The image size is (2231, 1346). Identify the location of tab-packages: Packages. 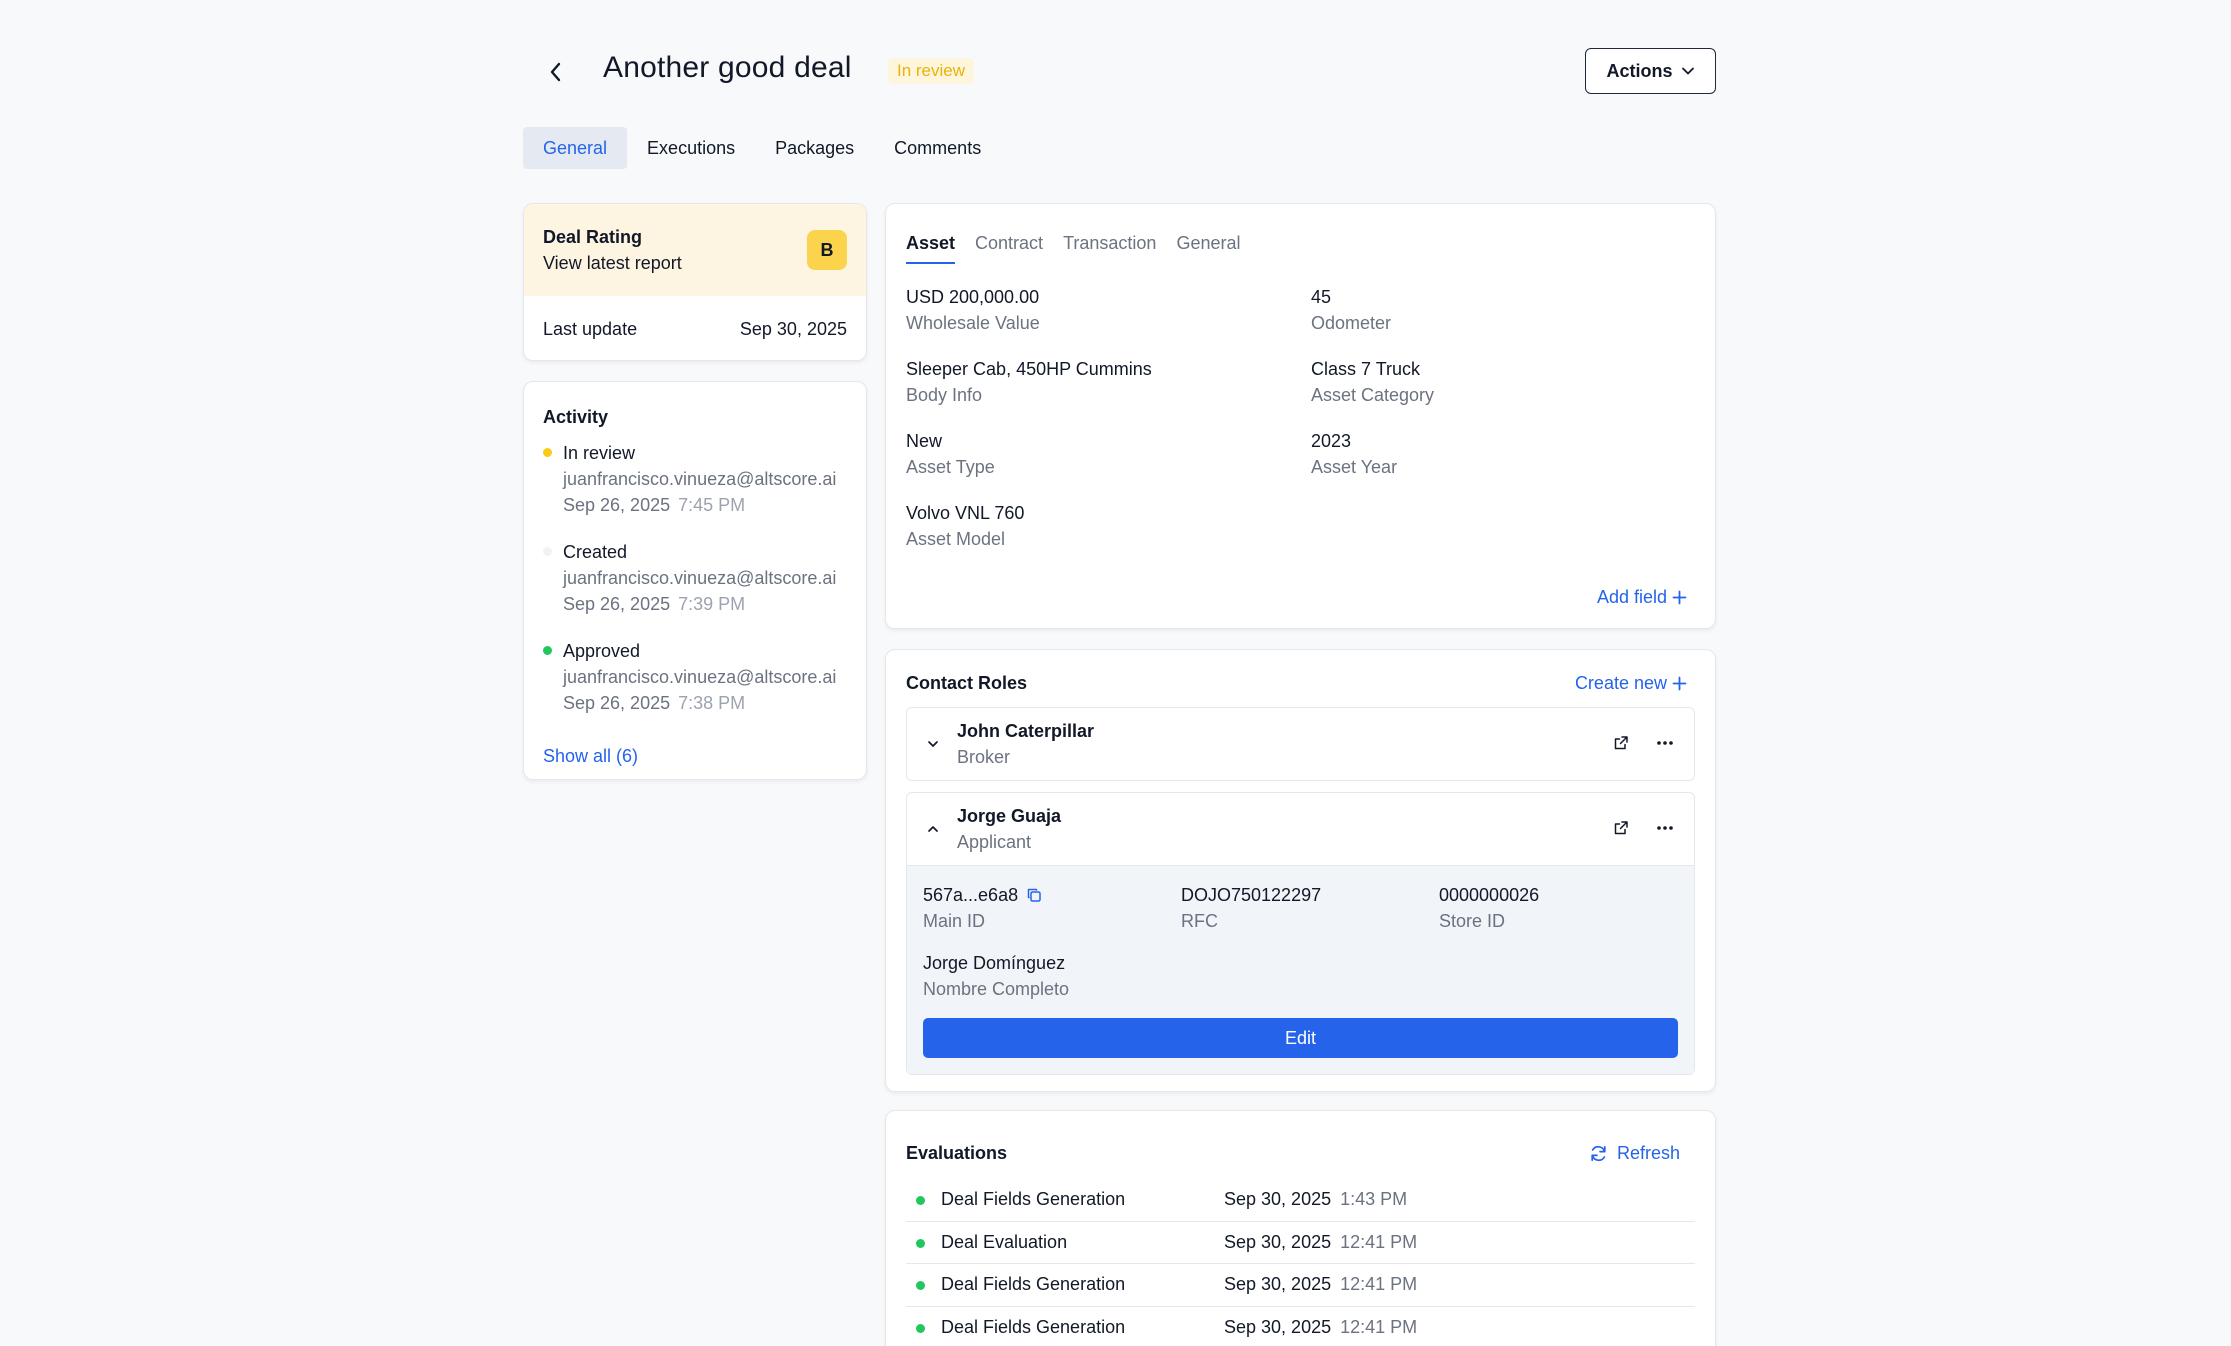
(814, 148).